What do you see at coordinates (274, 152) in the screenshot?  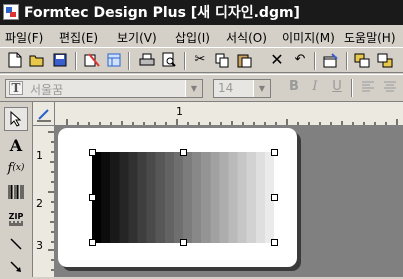 I see `resize-handle-top-right` at bounding box center [274, 152].